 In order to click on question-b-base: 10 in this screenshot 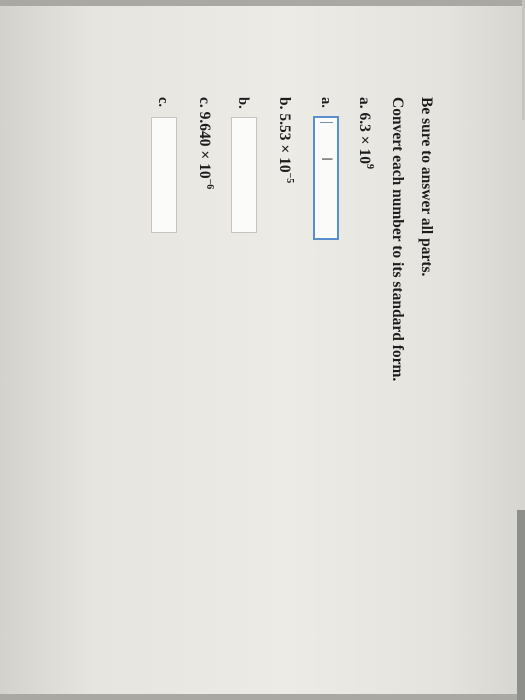, I will do `click(284, 165)`.